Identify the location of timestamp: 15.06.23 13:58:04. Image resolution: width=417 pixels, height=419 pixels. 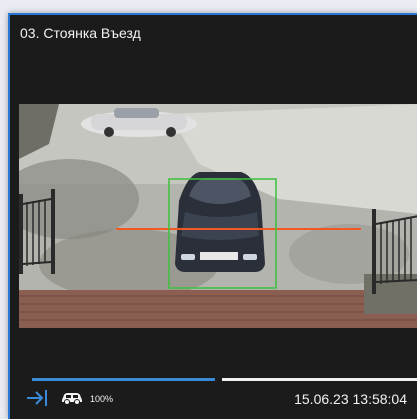
(350, 399).